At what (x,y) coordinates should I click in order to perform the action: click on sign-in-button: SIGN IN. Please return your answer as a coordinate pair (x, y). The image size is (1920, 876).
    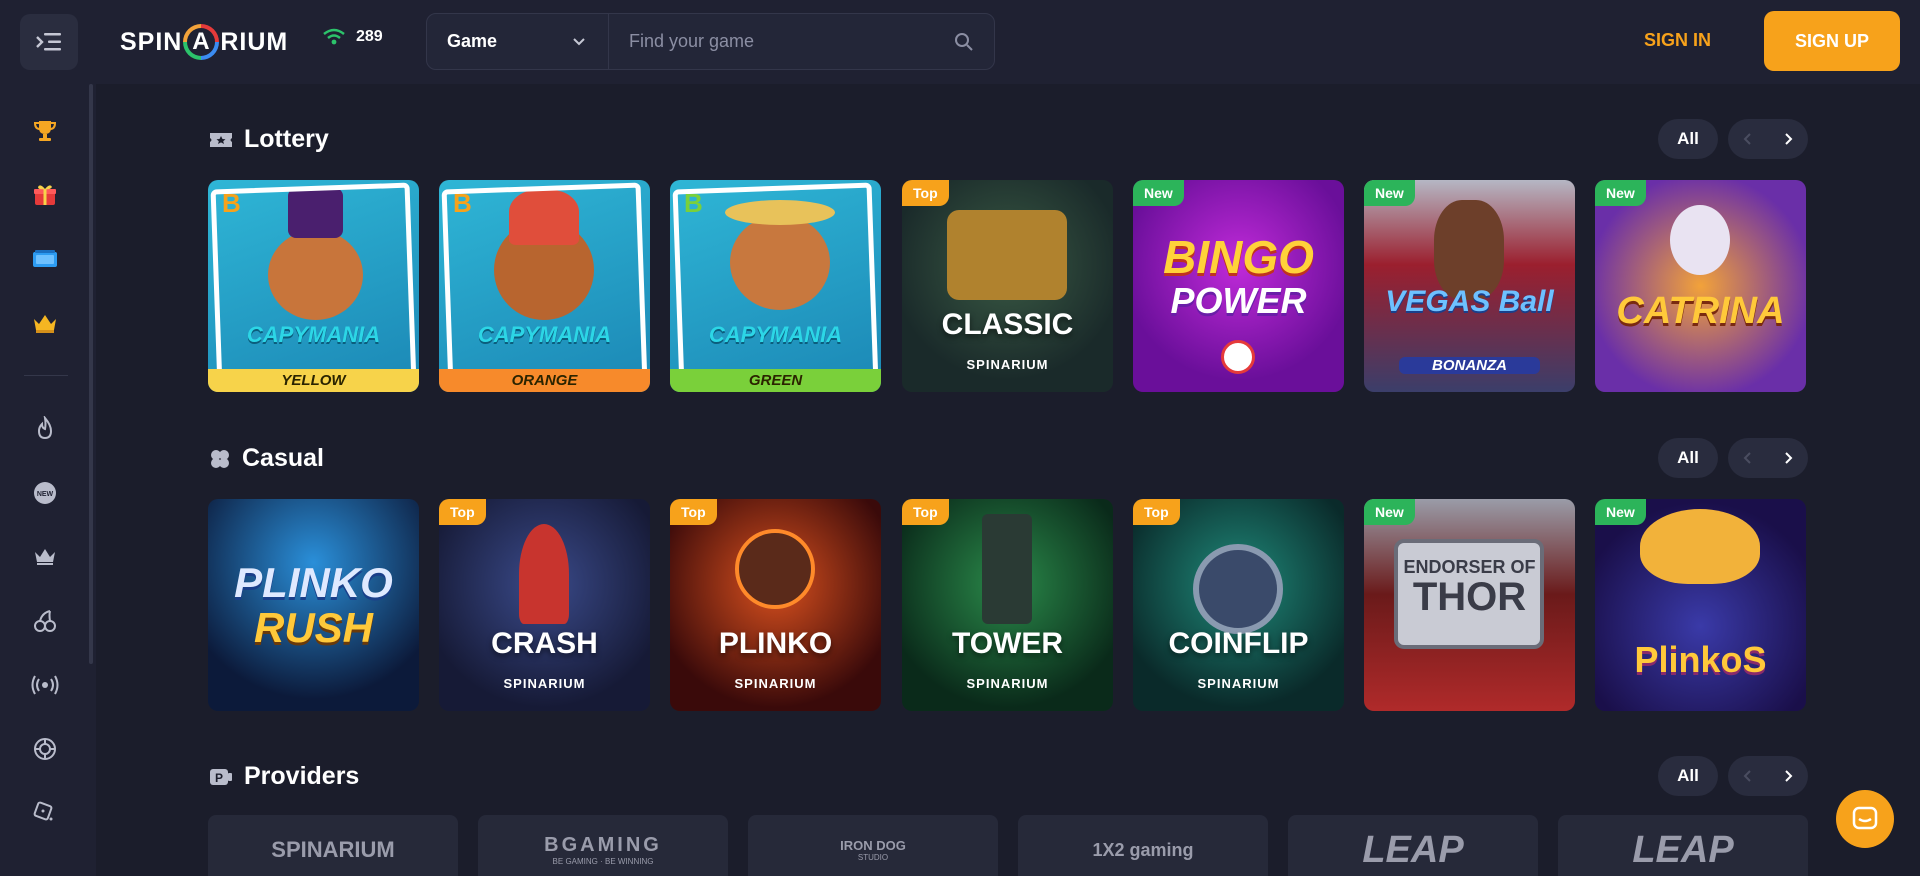
    Looking at the image, I should click on (1677, 40).